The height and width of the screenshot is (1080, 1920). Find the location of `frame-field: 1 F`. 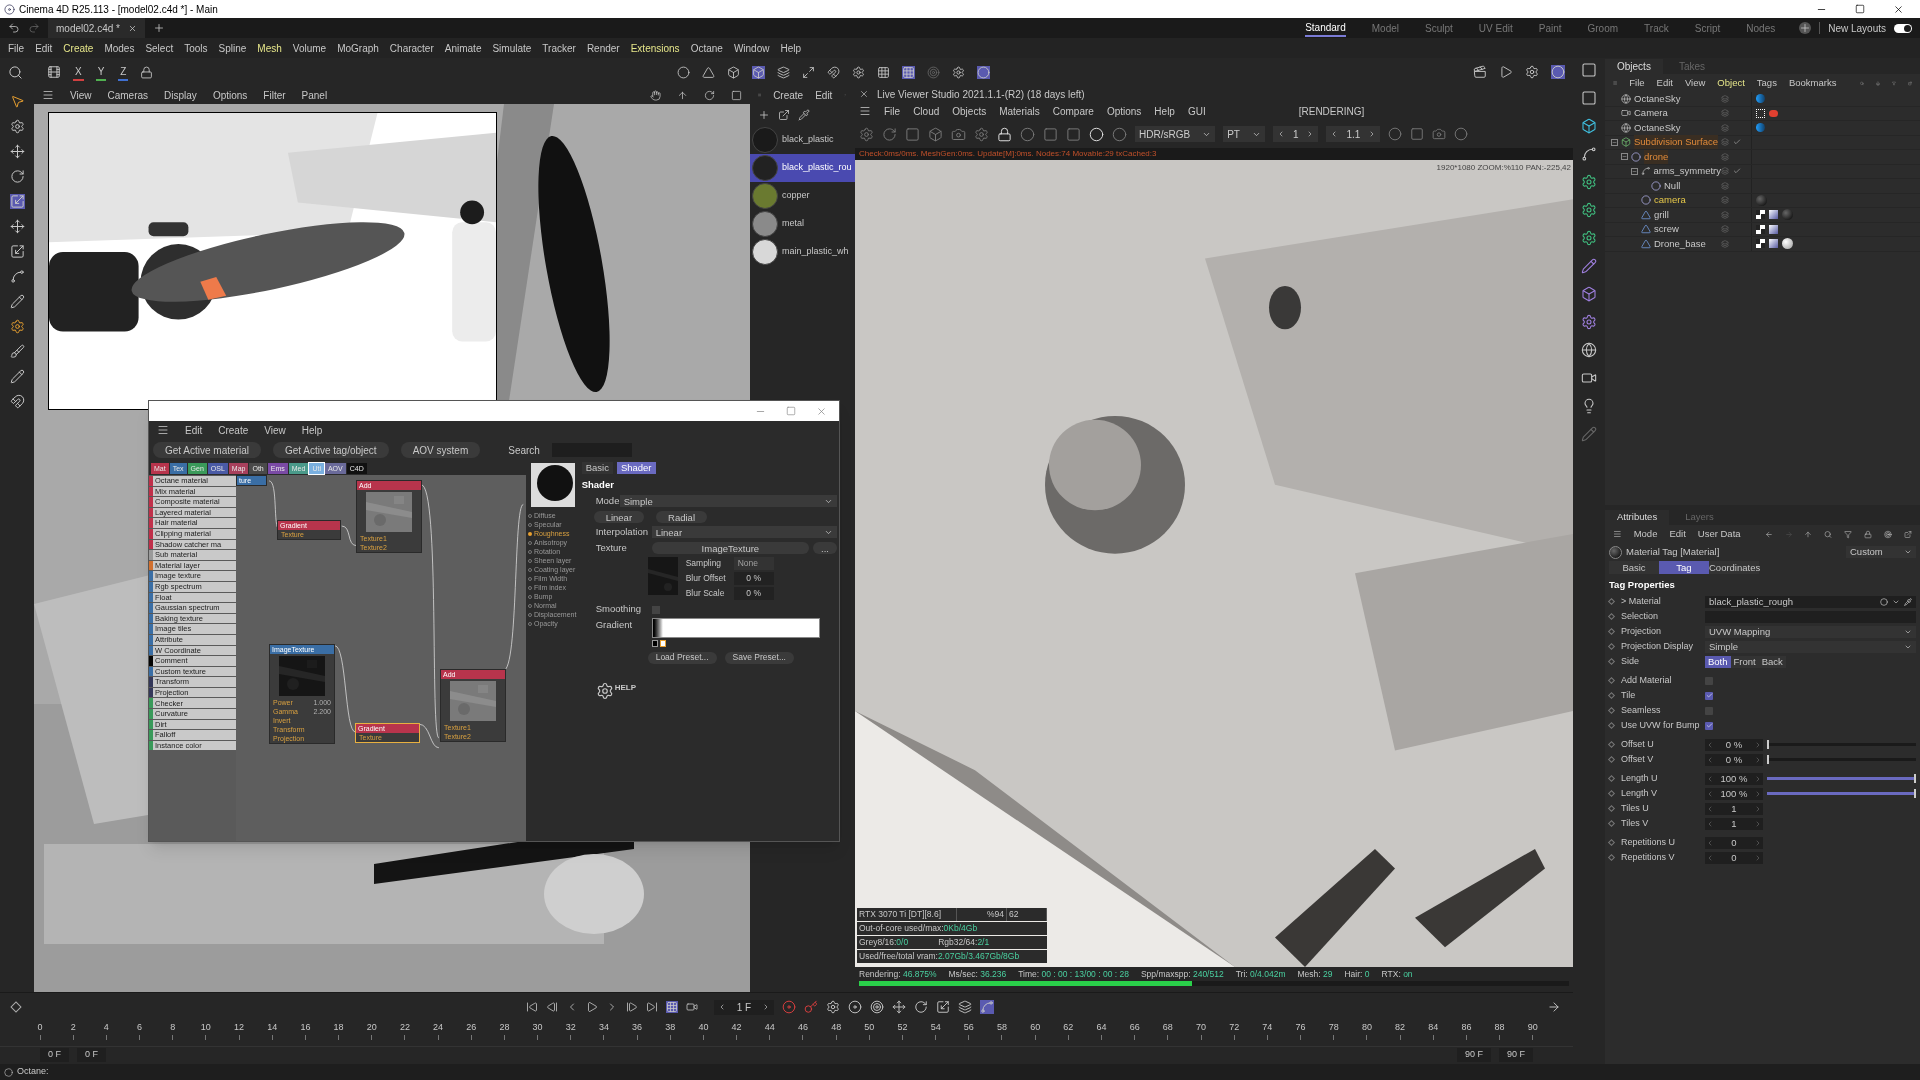

frame-field: 1 F is located at coordinates (744, 1007).